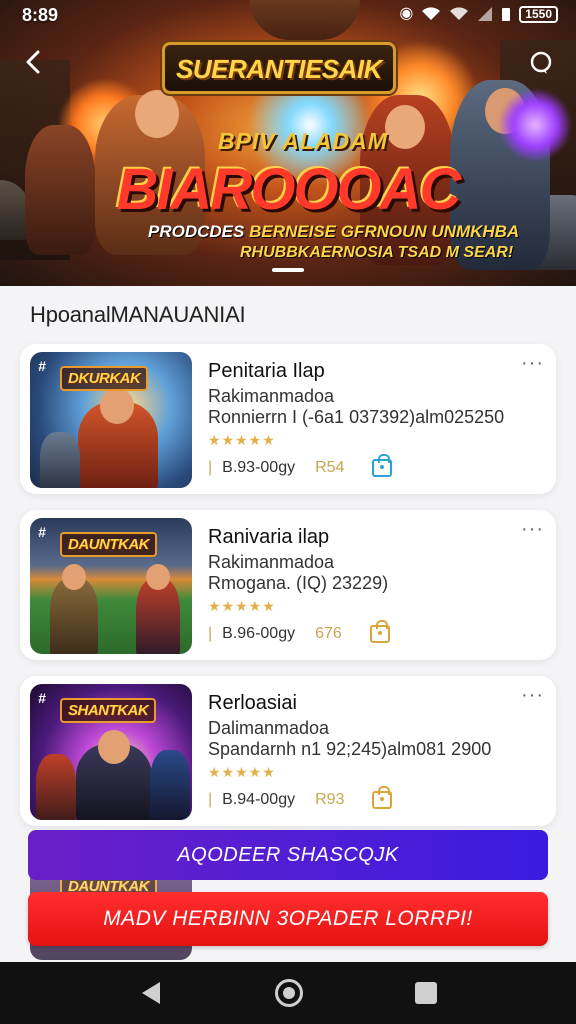  What do you see at coordinates (356, 417) in the screenshot?
I see `game-meta: Ronnierrn I (-6a1 037392)alm025250` at bounding box center [356, 417].